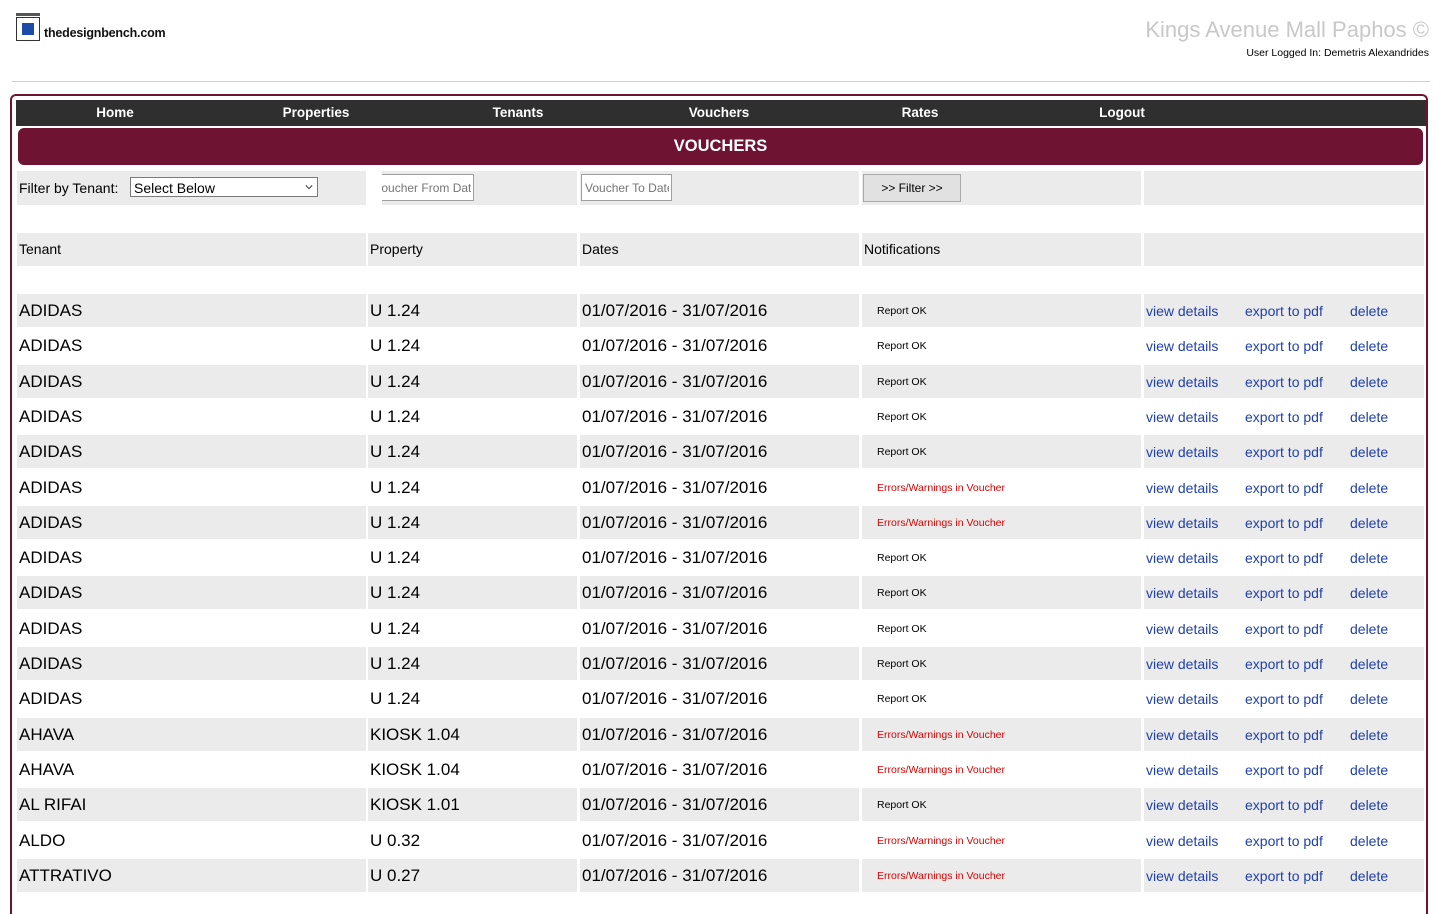 Image resolution: width=1440 pixels, height=914 pixels. What do you see at coordinates (912, 188) in the screenshot?
I see `filter-button: >> Filter >>` at bounding box center [912, 188].